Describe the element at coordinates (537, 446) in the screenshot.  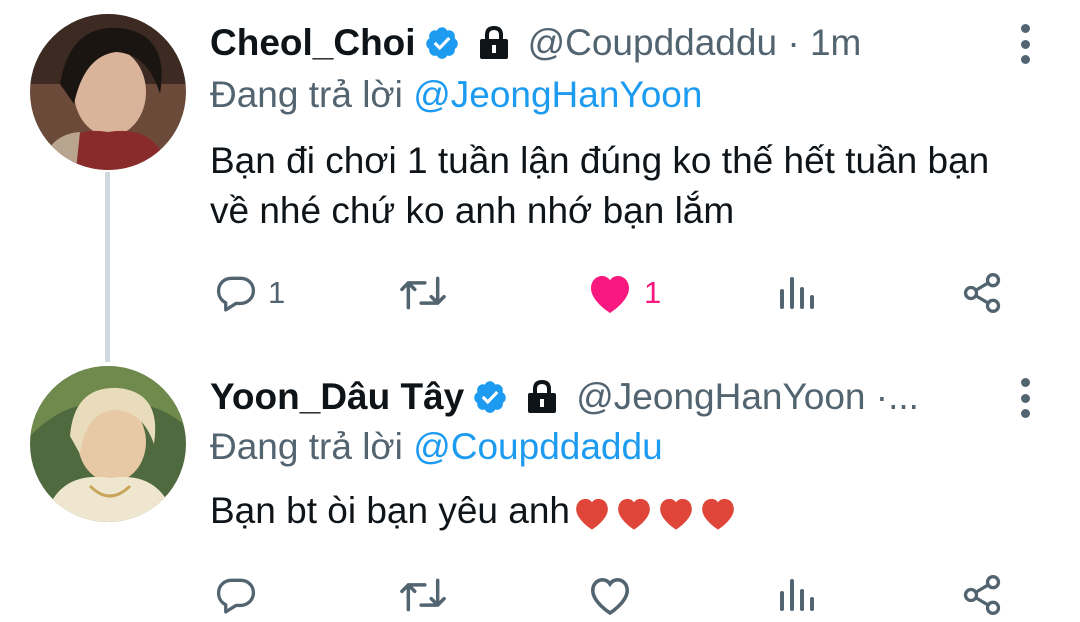
I see `mention-link: @Coupddaddu` at that location.